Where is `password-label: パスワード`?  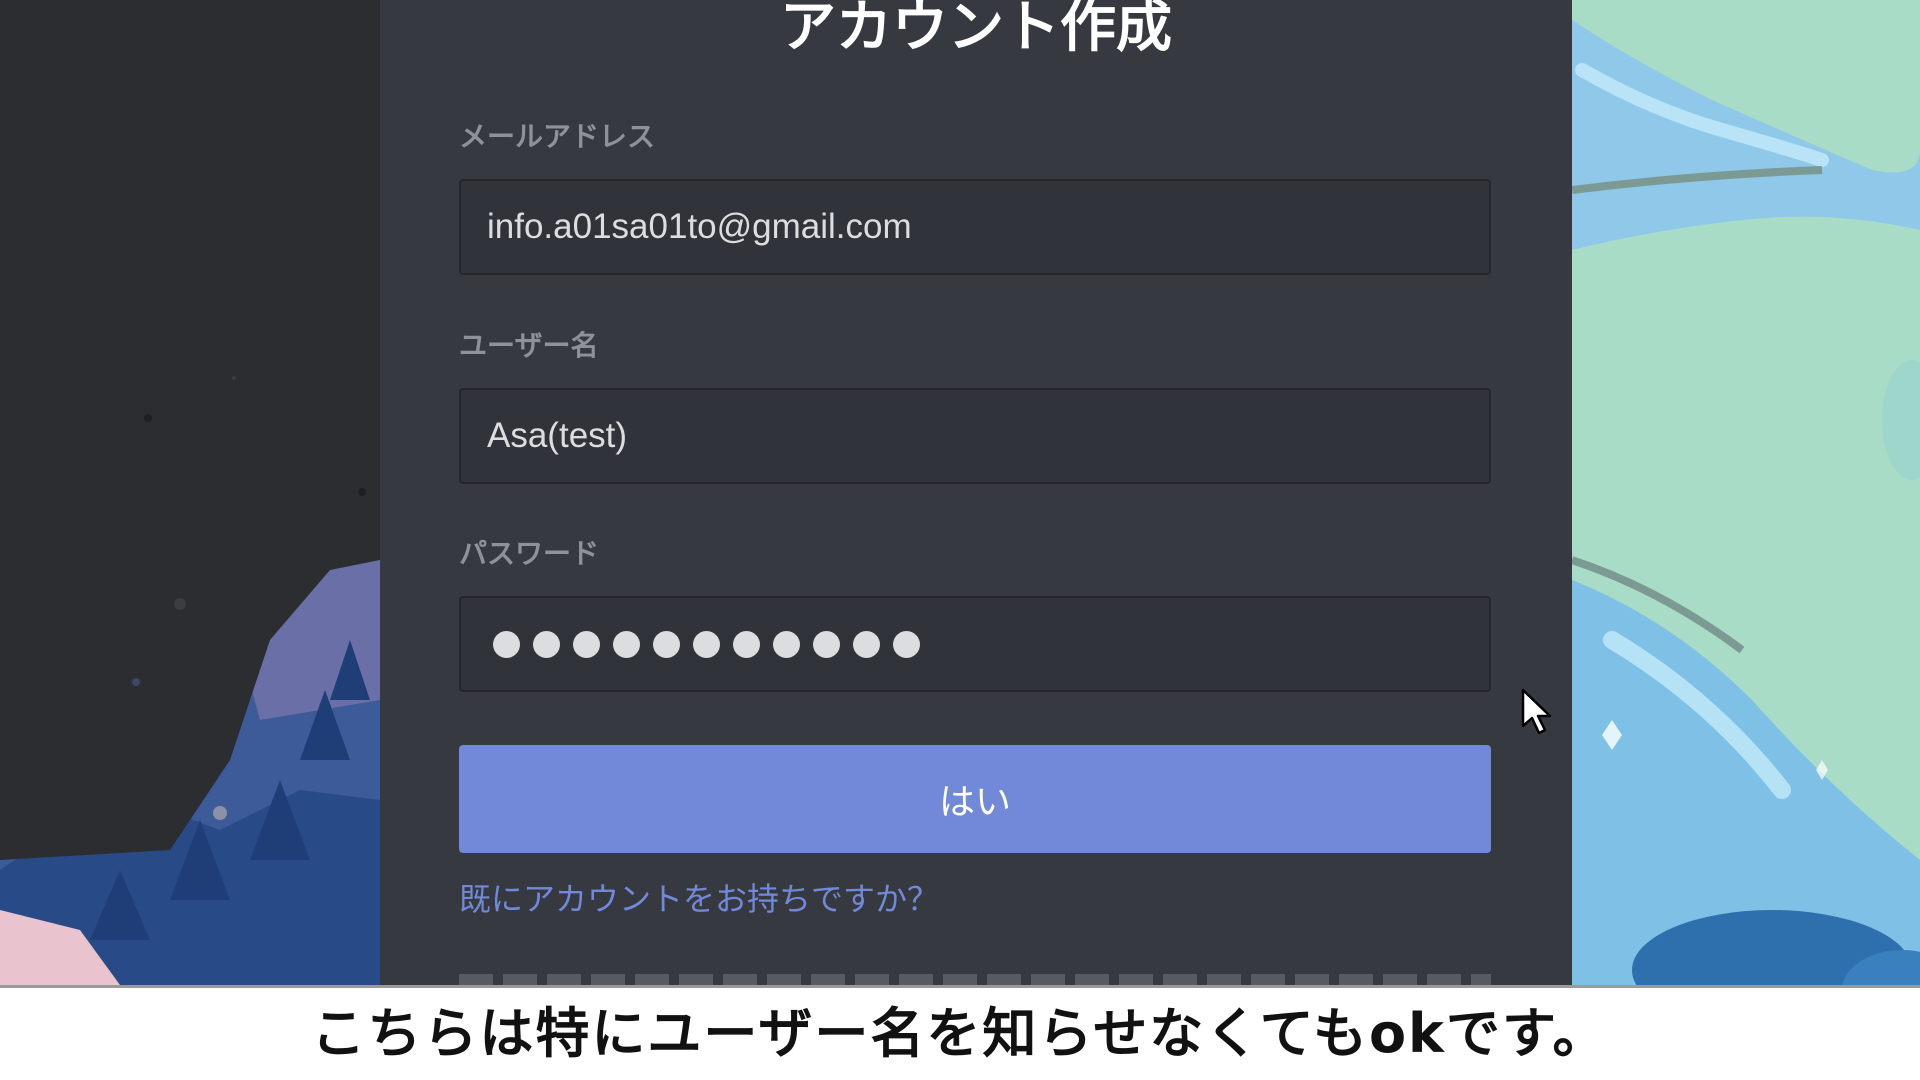
password-label: パスワード is located at coordinates (529, 553).